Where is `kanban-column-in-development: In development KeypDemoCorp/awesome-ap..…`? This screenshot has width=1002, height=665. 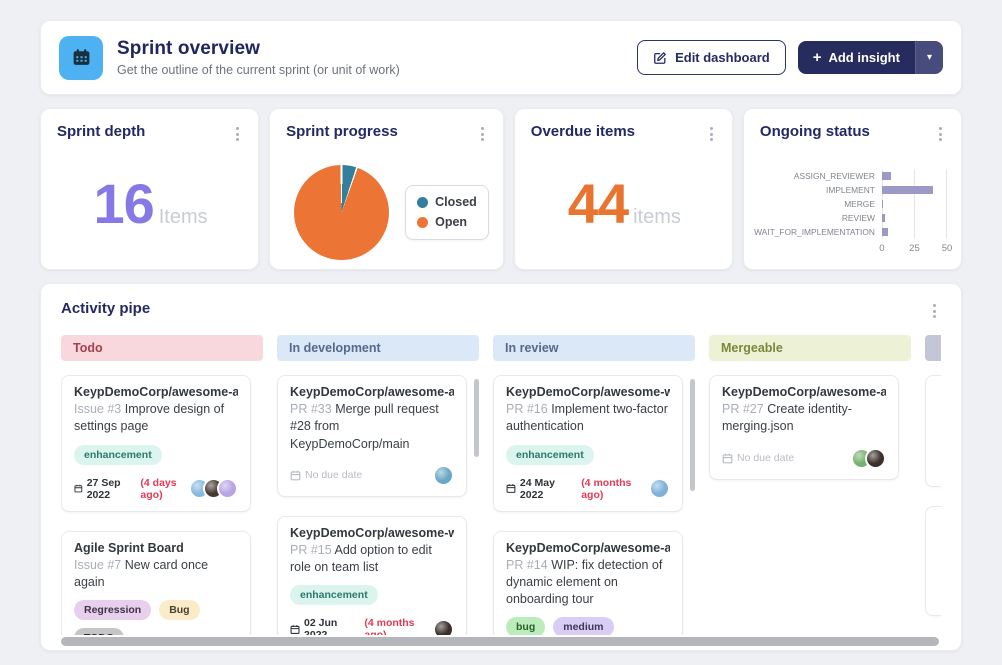 kanban-column-in-development: In development KeypDemoCorp/awesome-ap..… is located at coordinates (378, 485).